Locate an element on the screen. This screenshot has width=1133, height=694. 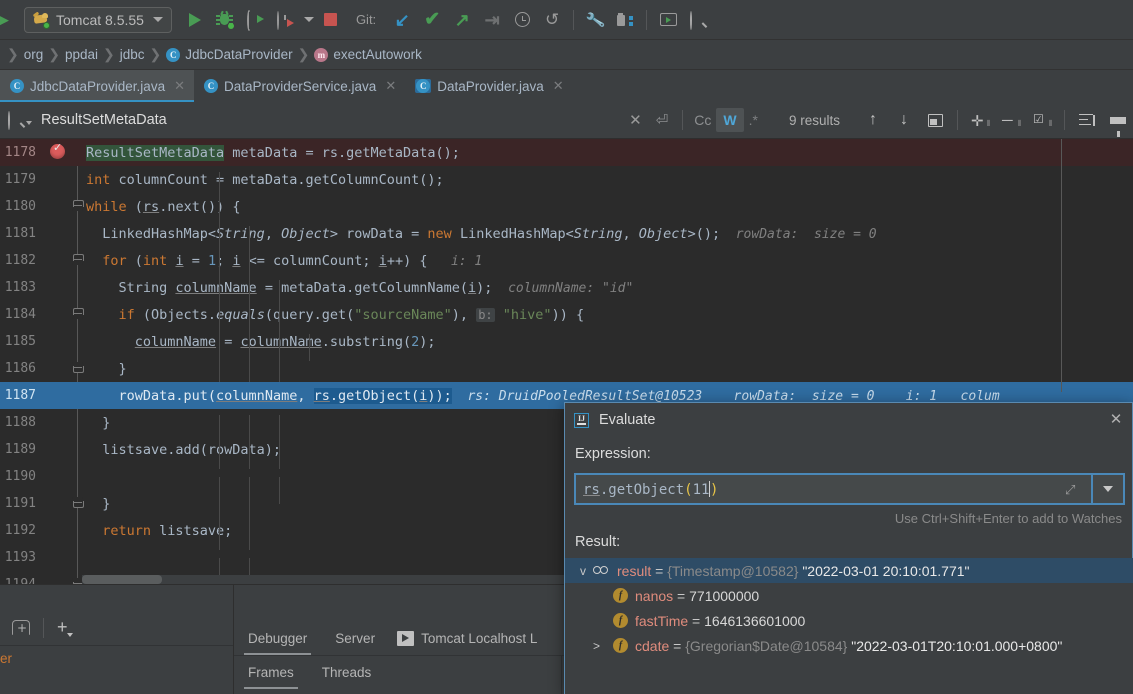
row-equals: = is located at coordinates (659, 570).